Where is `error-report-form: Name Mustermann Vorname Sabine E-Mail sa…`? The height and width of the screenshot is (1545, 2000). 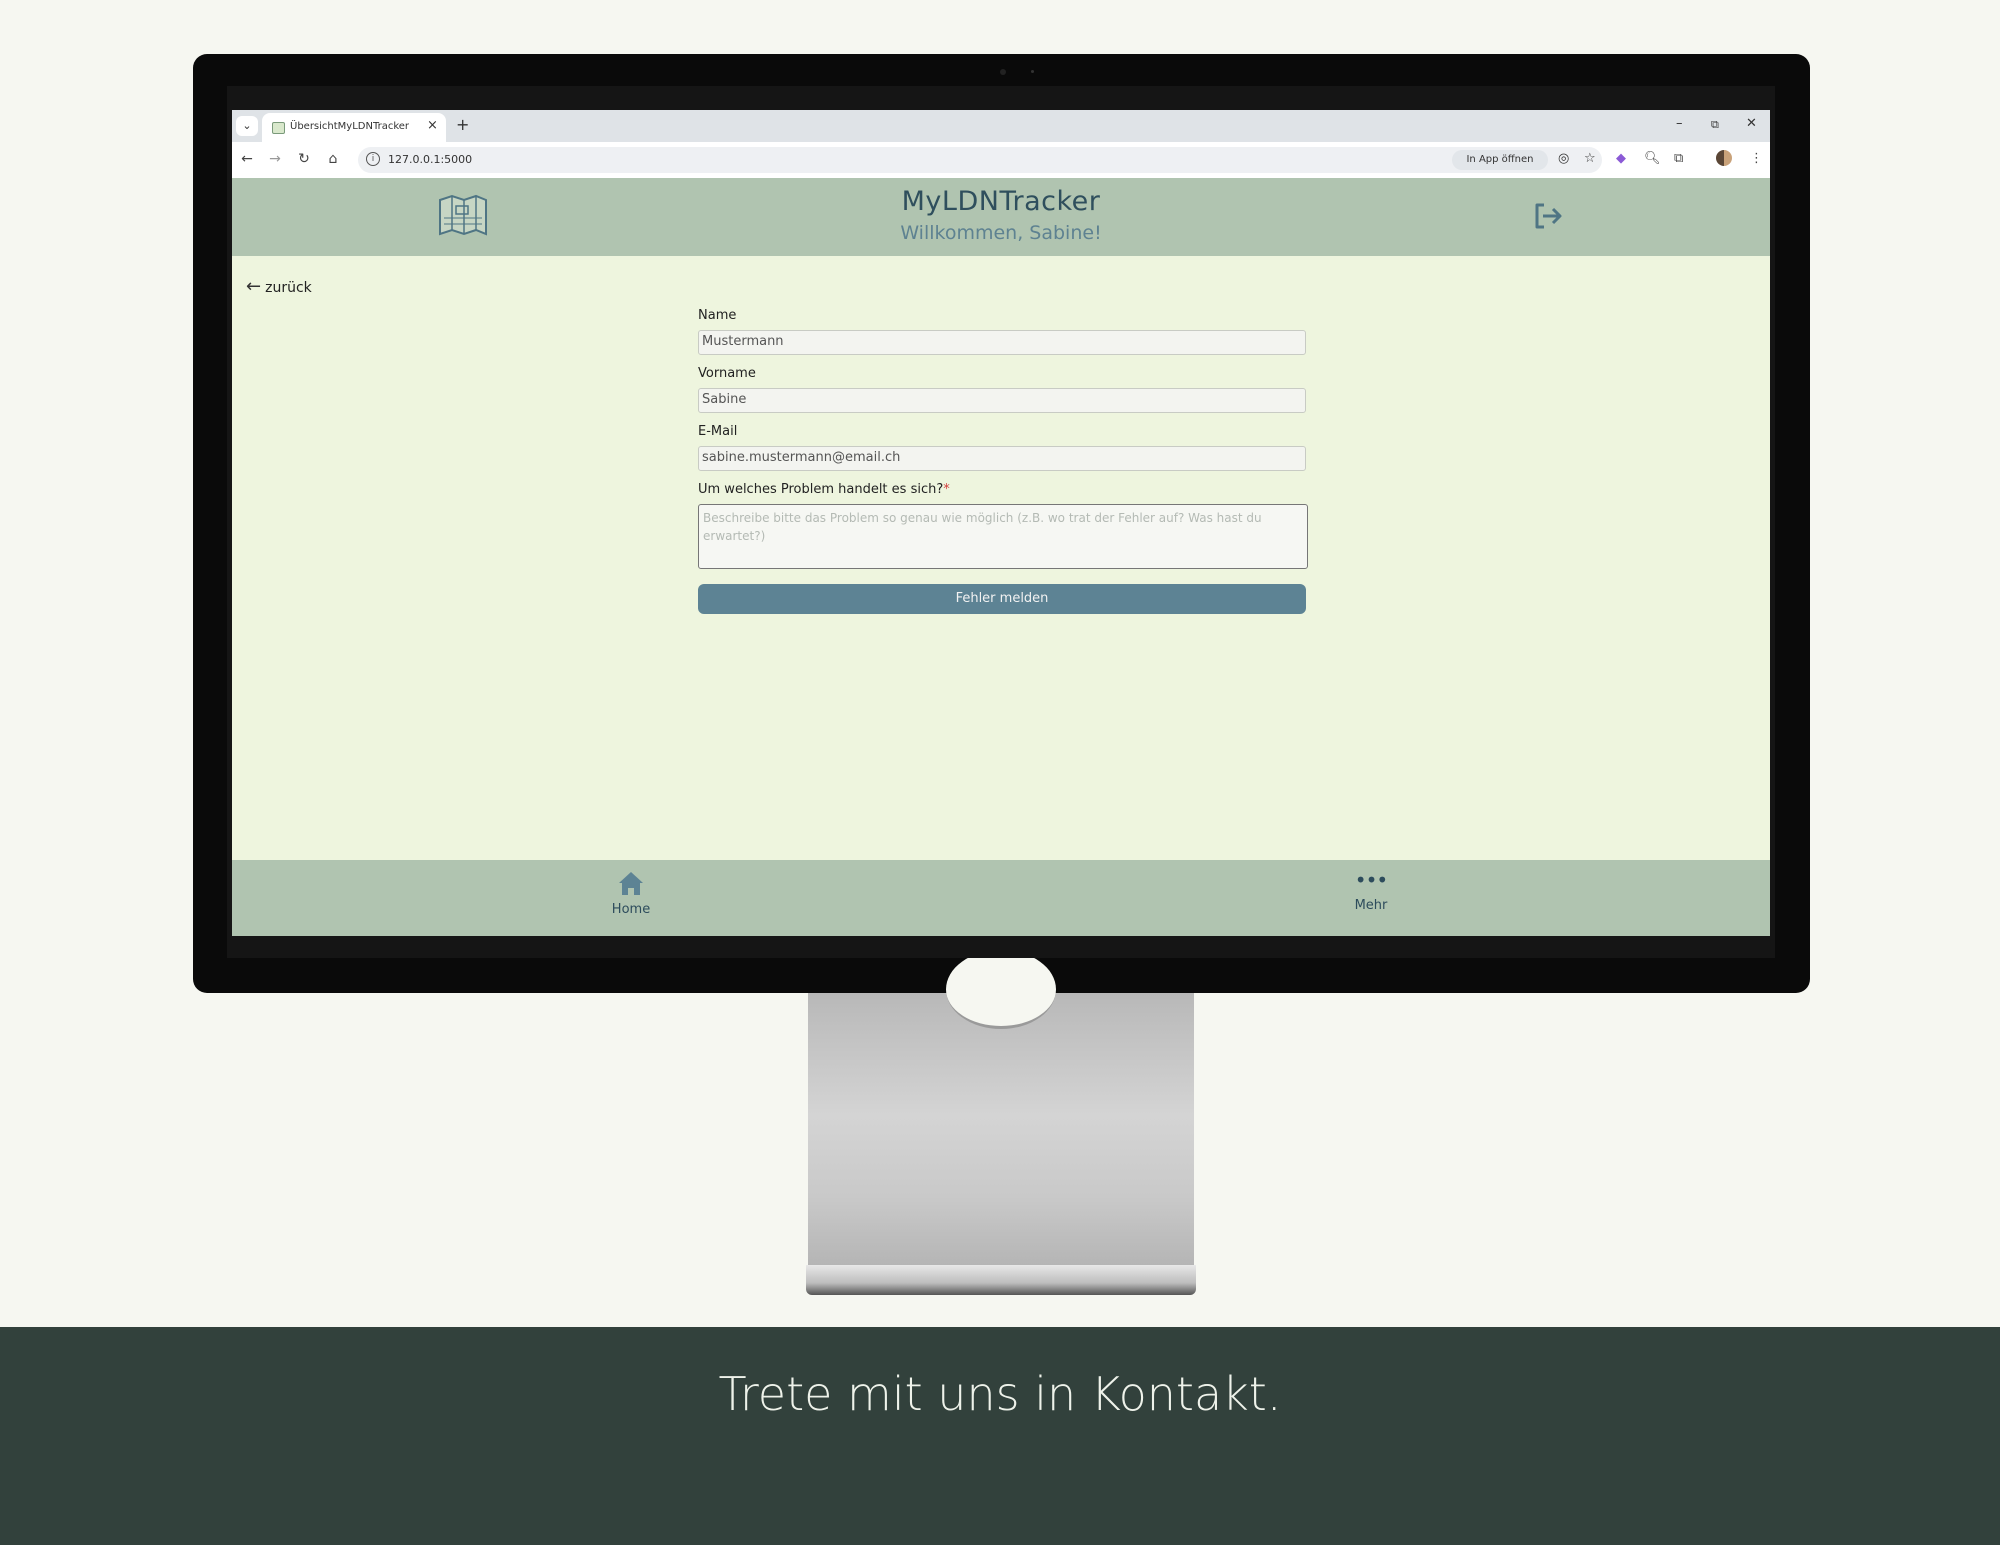
error-report-form: Name Mustermann Vorname Sabine E-Mail sa… is located at coordinates (1003, 461).